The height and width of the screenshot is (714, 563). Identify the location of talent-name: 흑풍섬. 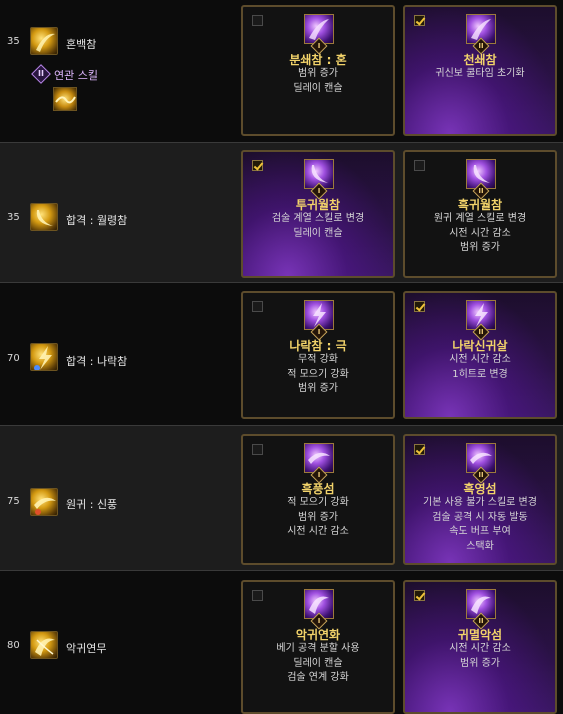
(318, 489).